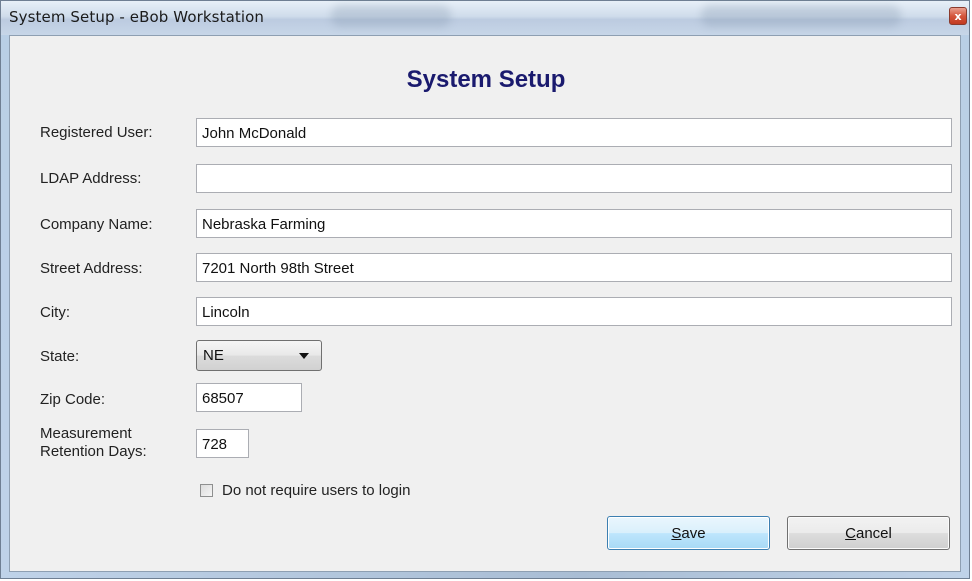 This screenshot has height=581, width=972. I want to click on page-title: System Setup, so click(486, 79).